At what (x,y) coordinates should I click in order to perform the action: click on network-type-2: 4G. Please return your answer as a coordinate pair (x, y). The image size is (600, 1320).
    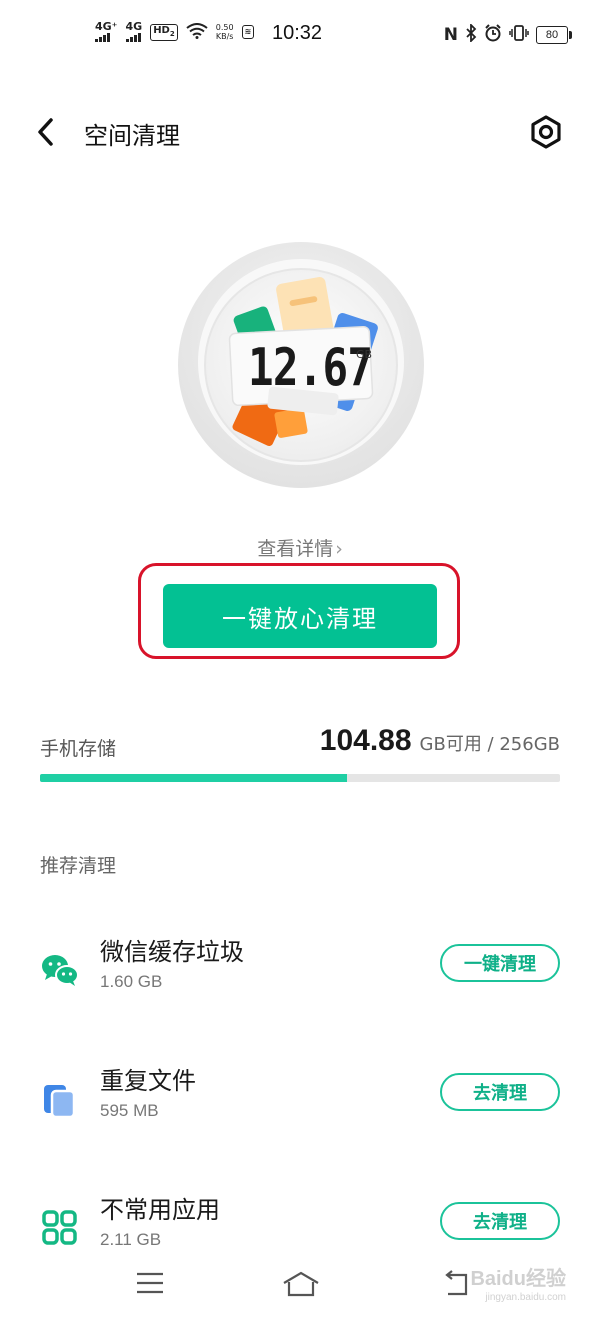
    Looking at the image, I should click on (134, 26).